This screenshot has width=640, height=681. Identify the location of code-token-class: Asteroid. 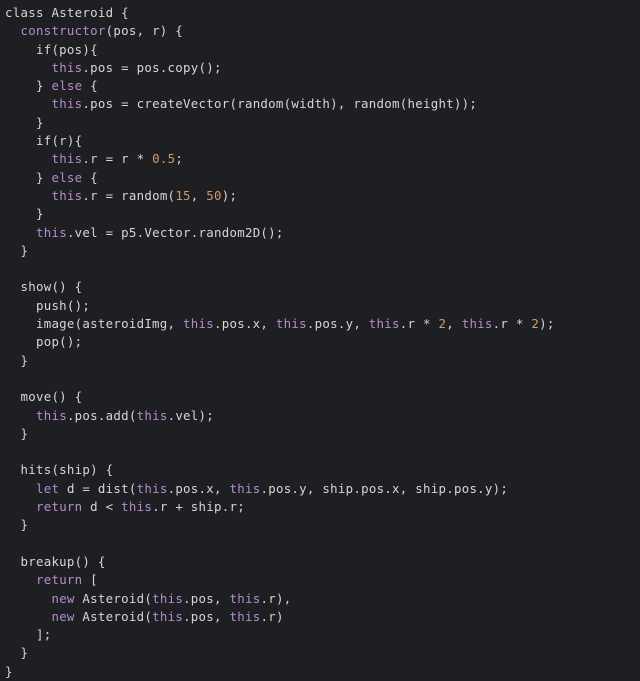
(82, 12).